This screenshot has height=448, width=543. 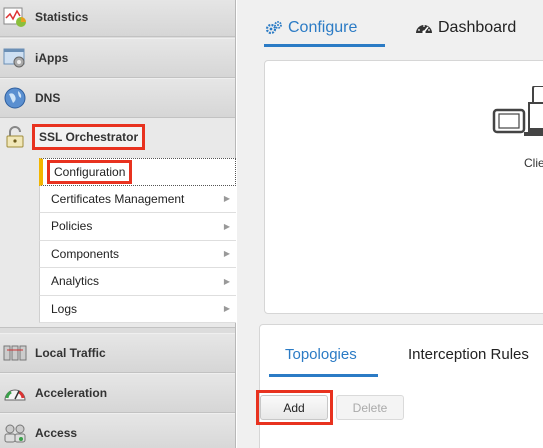 What do you see at coordinates (323, 27) in the screenshot?
I see `tab-label: Configure` at bounding box center [323, 27].